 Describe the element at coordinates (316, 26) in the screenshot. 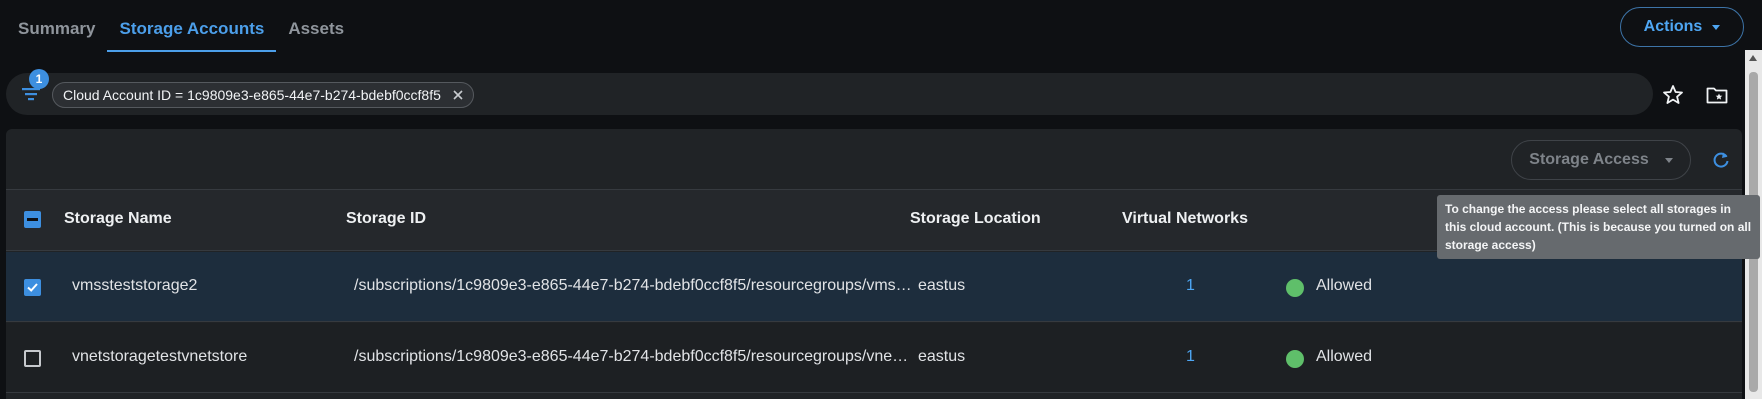

I see `tab-assets: Assets` at that location.